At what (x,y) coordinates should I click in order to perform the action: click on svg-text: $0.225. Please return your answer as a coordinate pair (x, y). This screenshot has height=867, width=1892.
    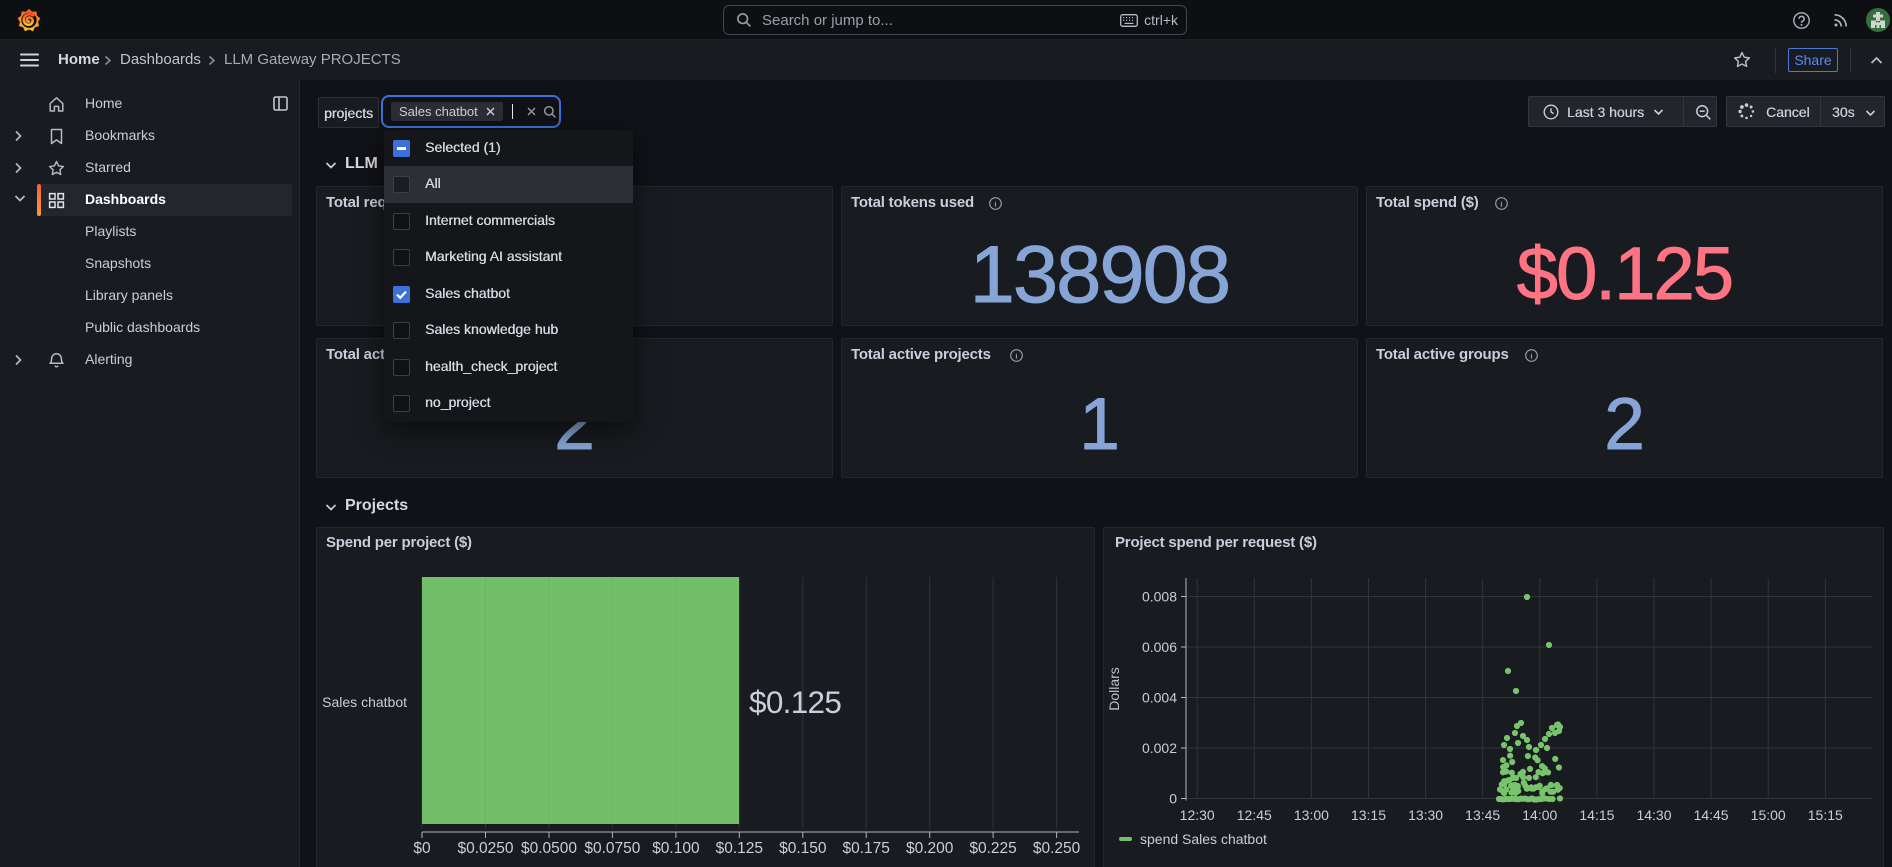
    Looking at the image, I should click on (992, 848).